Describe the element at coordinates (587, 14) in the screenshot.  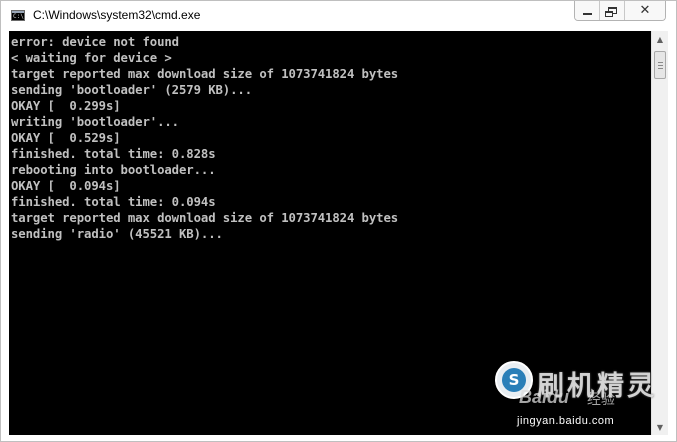
I see `minimize-icon` at that location.